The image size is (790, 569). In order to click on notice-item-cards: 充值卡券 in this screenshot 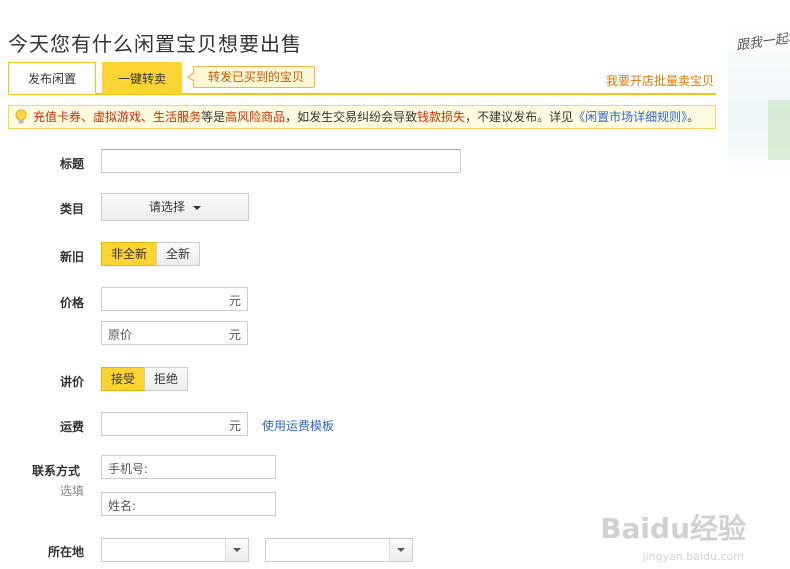, I will do `click(57, 117)`.